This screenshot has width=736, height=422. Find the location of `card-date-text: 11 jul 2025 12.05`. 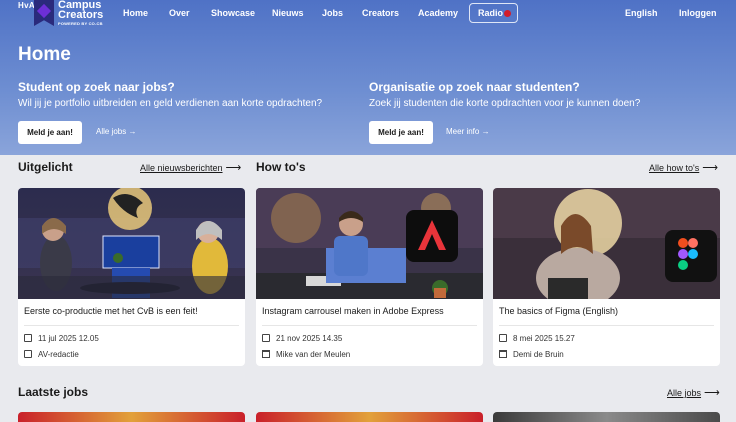

card-date-text: 11 jul 2025 12.05 is located at coordinates (68, 338).